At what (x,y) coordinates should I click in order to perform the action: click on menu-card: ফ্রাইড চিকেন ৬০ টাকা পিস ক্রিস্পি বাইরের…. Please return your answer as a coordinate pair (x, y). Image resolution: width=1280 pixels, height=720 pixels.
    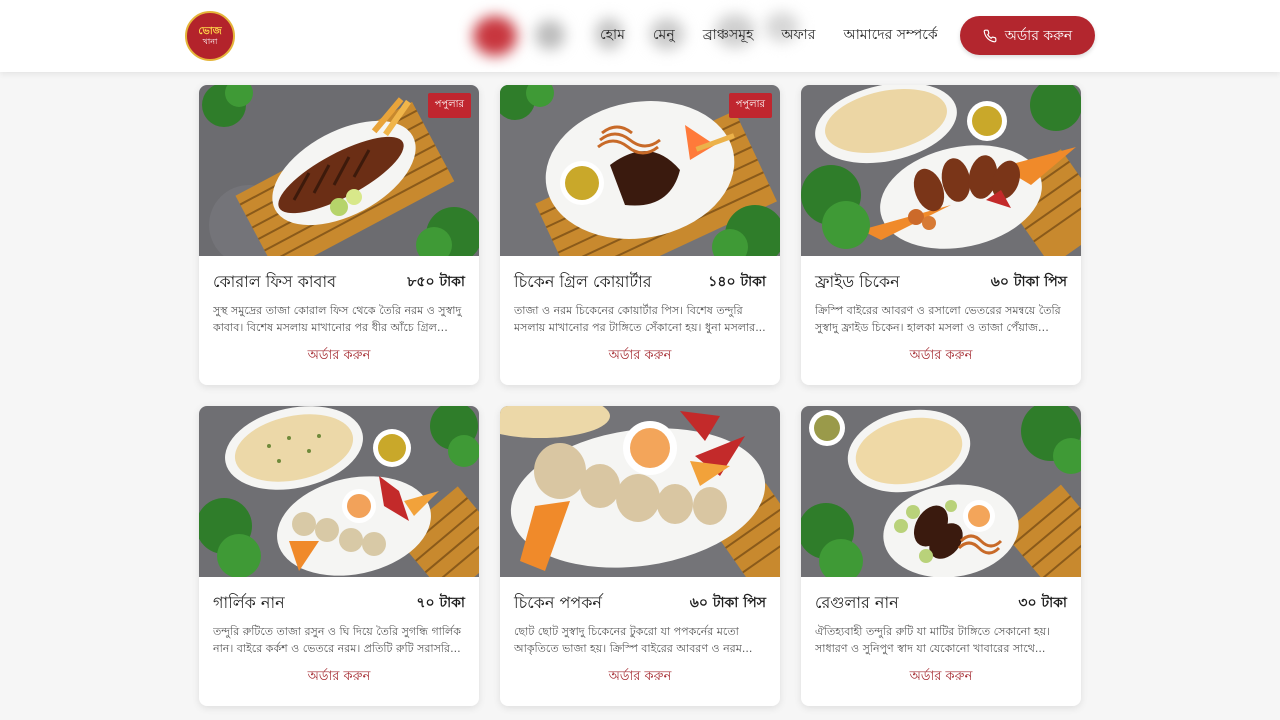
    Looking at the image, I should click on (941, 235).